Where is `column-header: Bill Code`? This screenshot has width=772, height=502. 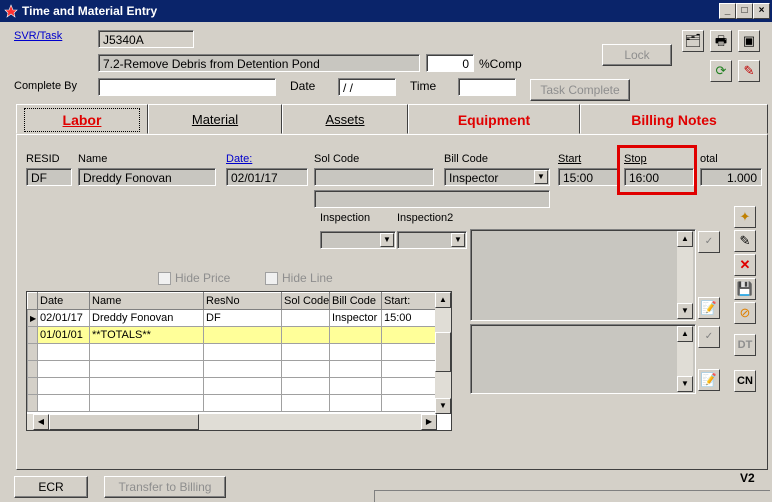
column-header: Bill Code is located at coordinates (355, 301).